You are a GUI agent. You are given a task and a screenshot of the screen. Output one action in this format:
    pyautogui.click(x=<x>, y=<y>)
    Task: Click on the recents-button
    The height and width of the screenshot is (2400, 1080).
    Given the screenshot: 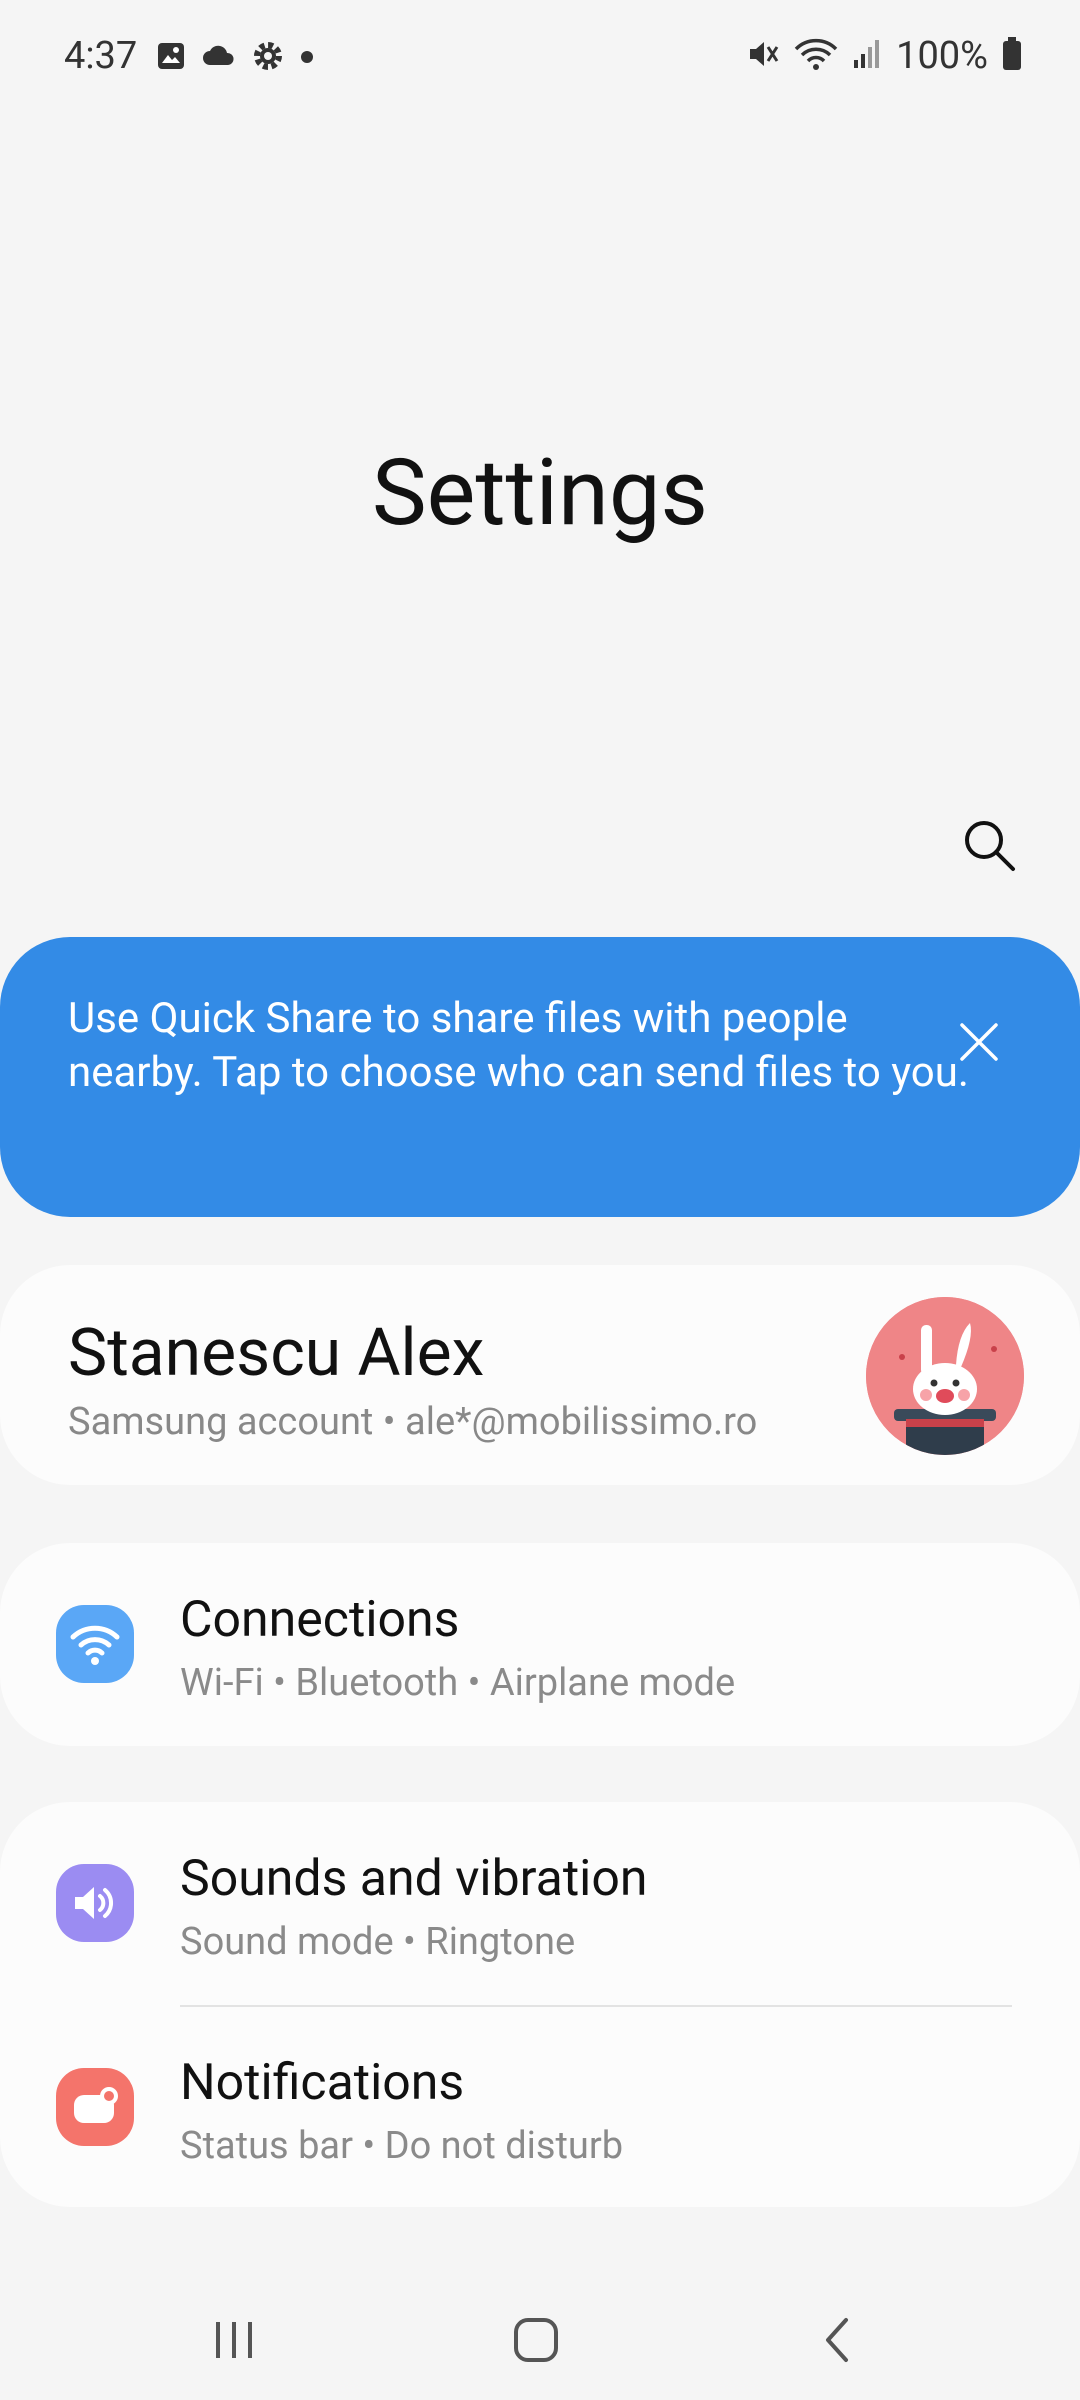 What is the action you would take?
    pyautogui.click(x=234, y=2340)
    